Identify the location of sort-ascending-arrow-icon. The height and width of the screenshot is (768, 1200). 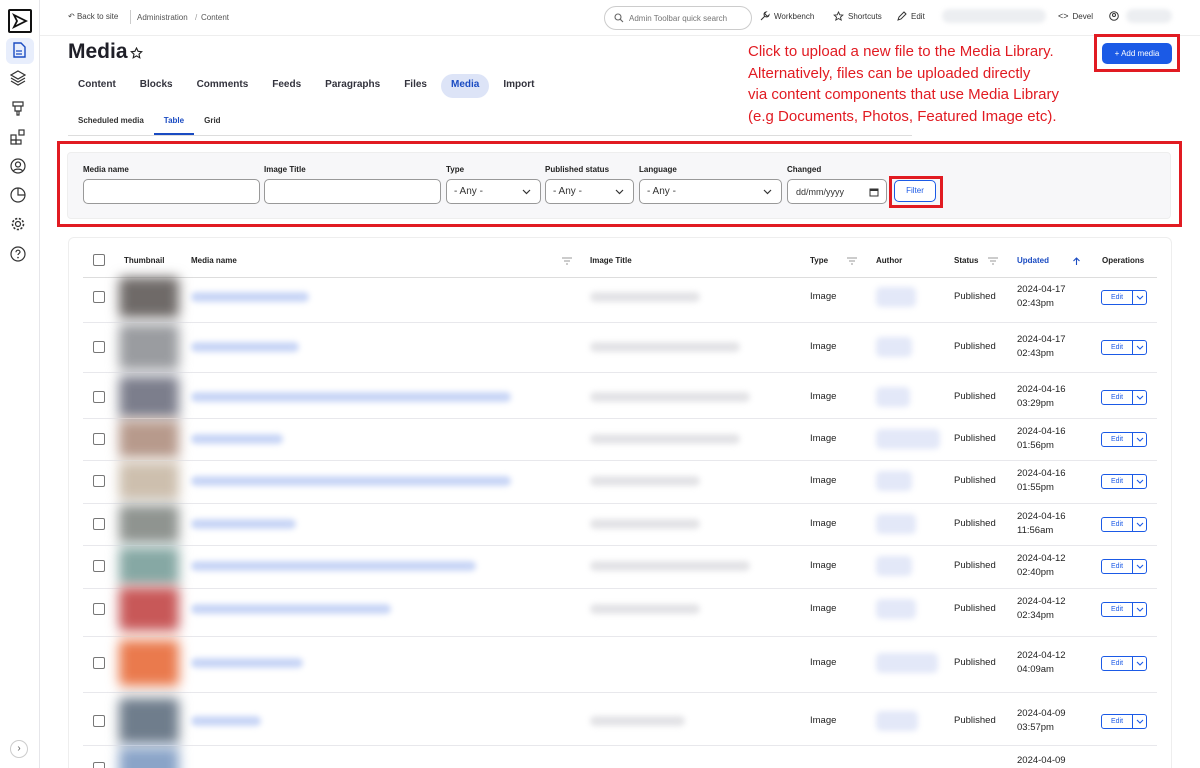
(1076, 261).